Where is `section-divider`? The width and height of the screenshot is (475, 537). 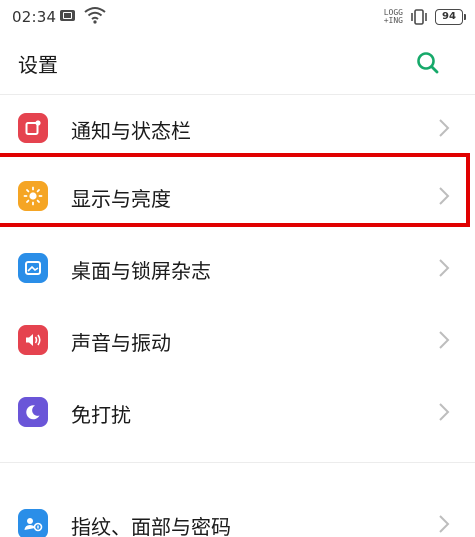 section-divider is located at coordinates (237, 462).